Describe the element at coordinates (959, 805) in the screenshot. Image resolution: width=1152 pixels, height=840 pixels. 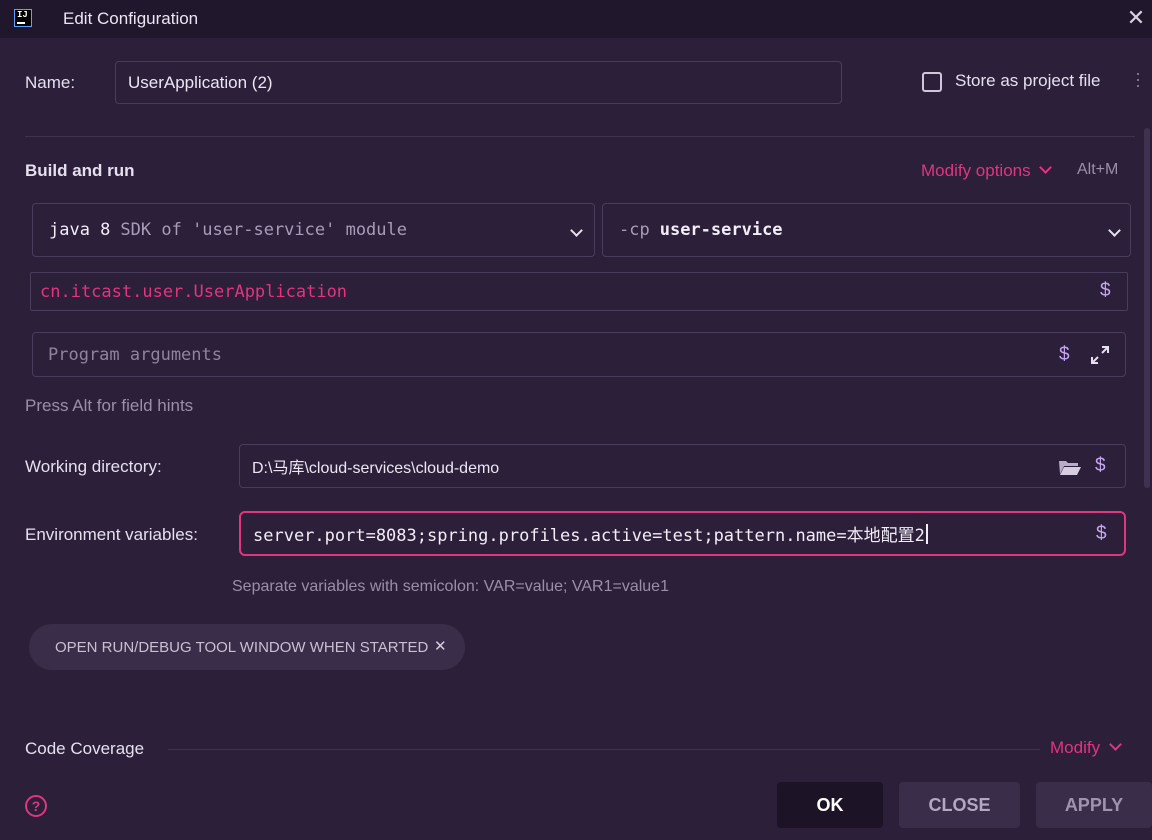
I see `close-button: CLOSE` at that location.